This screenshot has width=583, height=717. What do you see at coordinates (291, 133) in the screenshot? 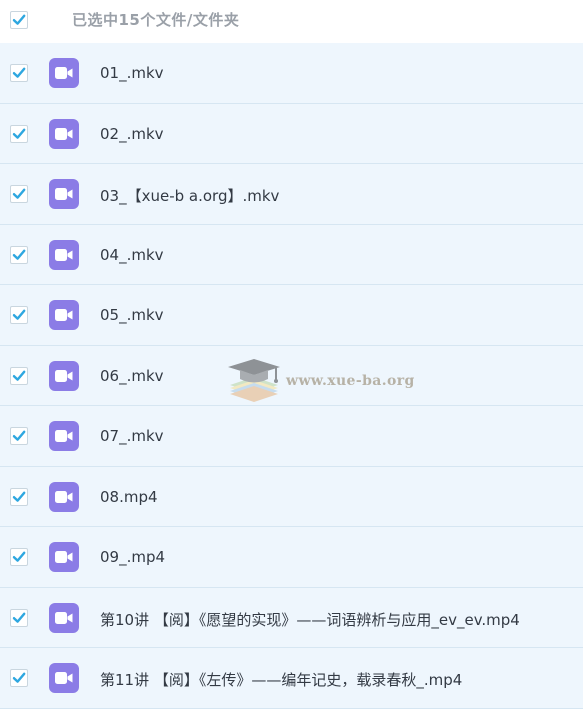
I see `file-row: 02_.mkv` at bounding box center [291, 133].